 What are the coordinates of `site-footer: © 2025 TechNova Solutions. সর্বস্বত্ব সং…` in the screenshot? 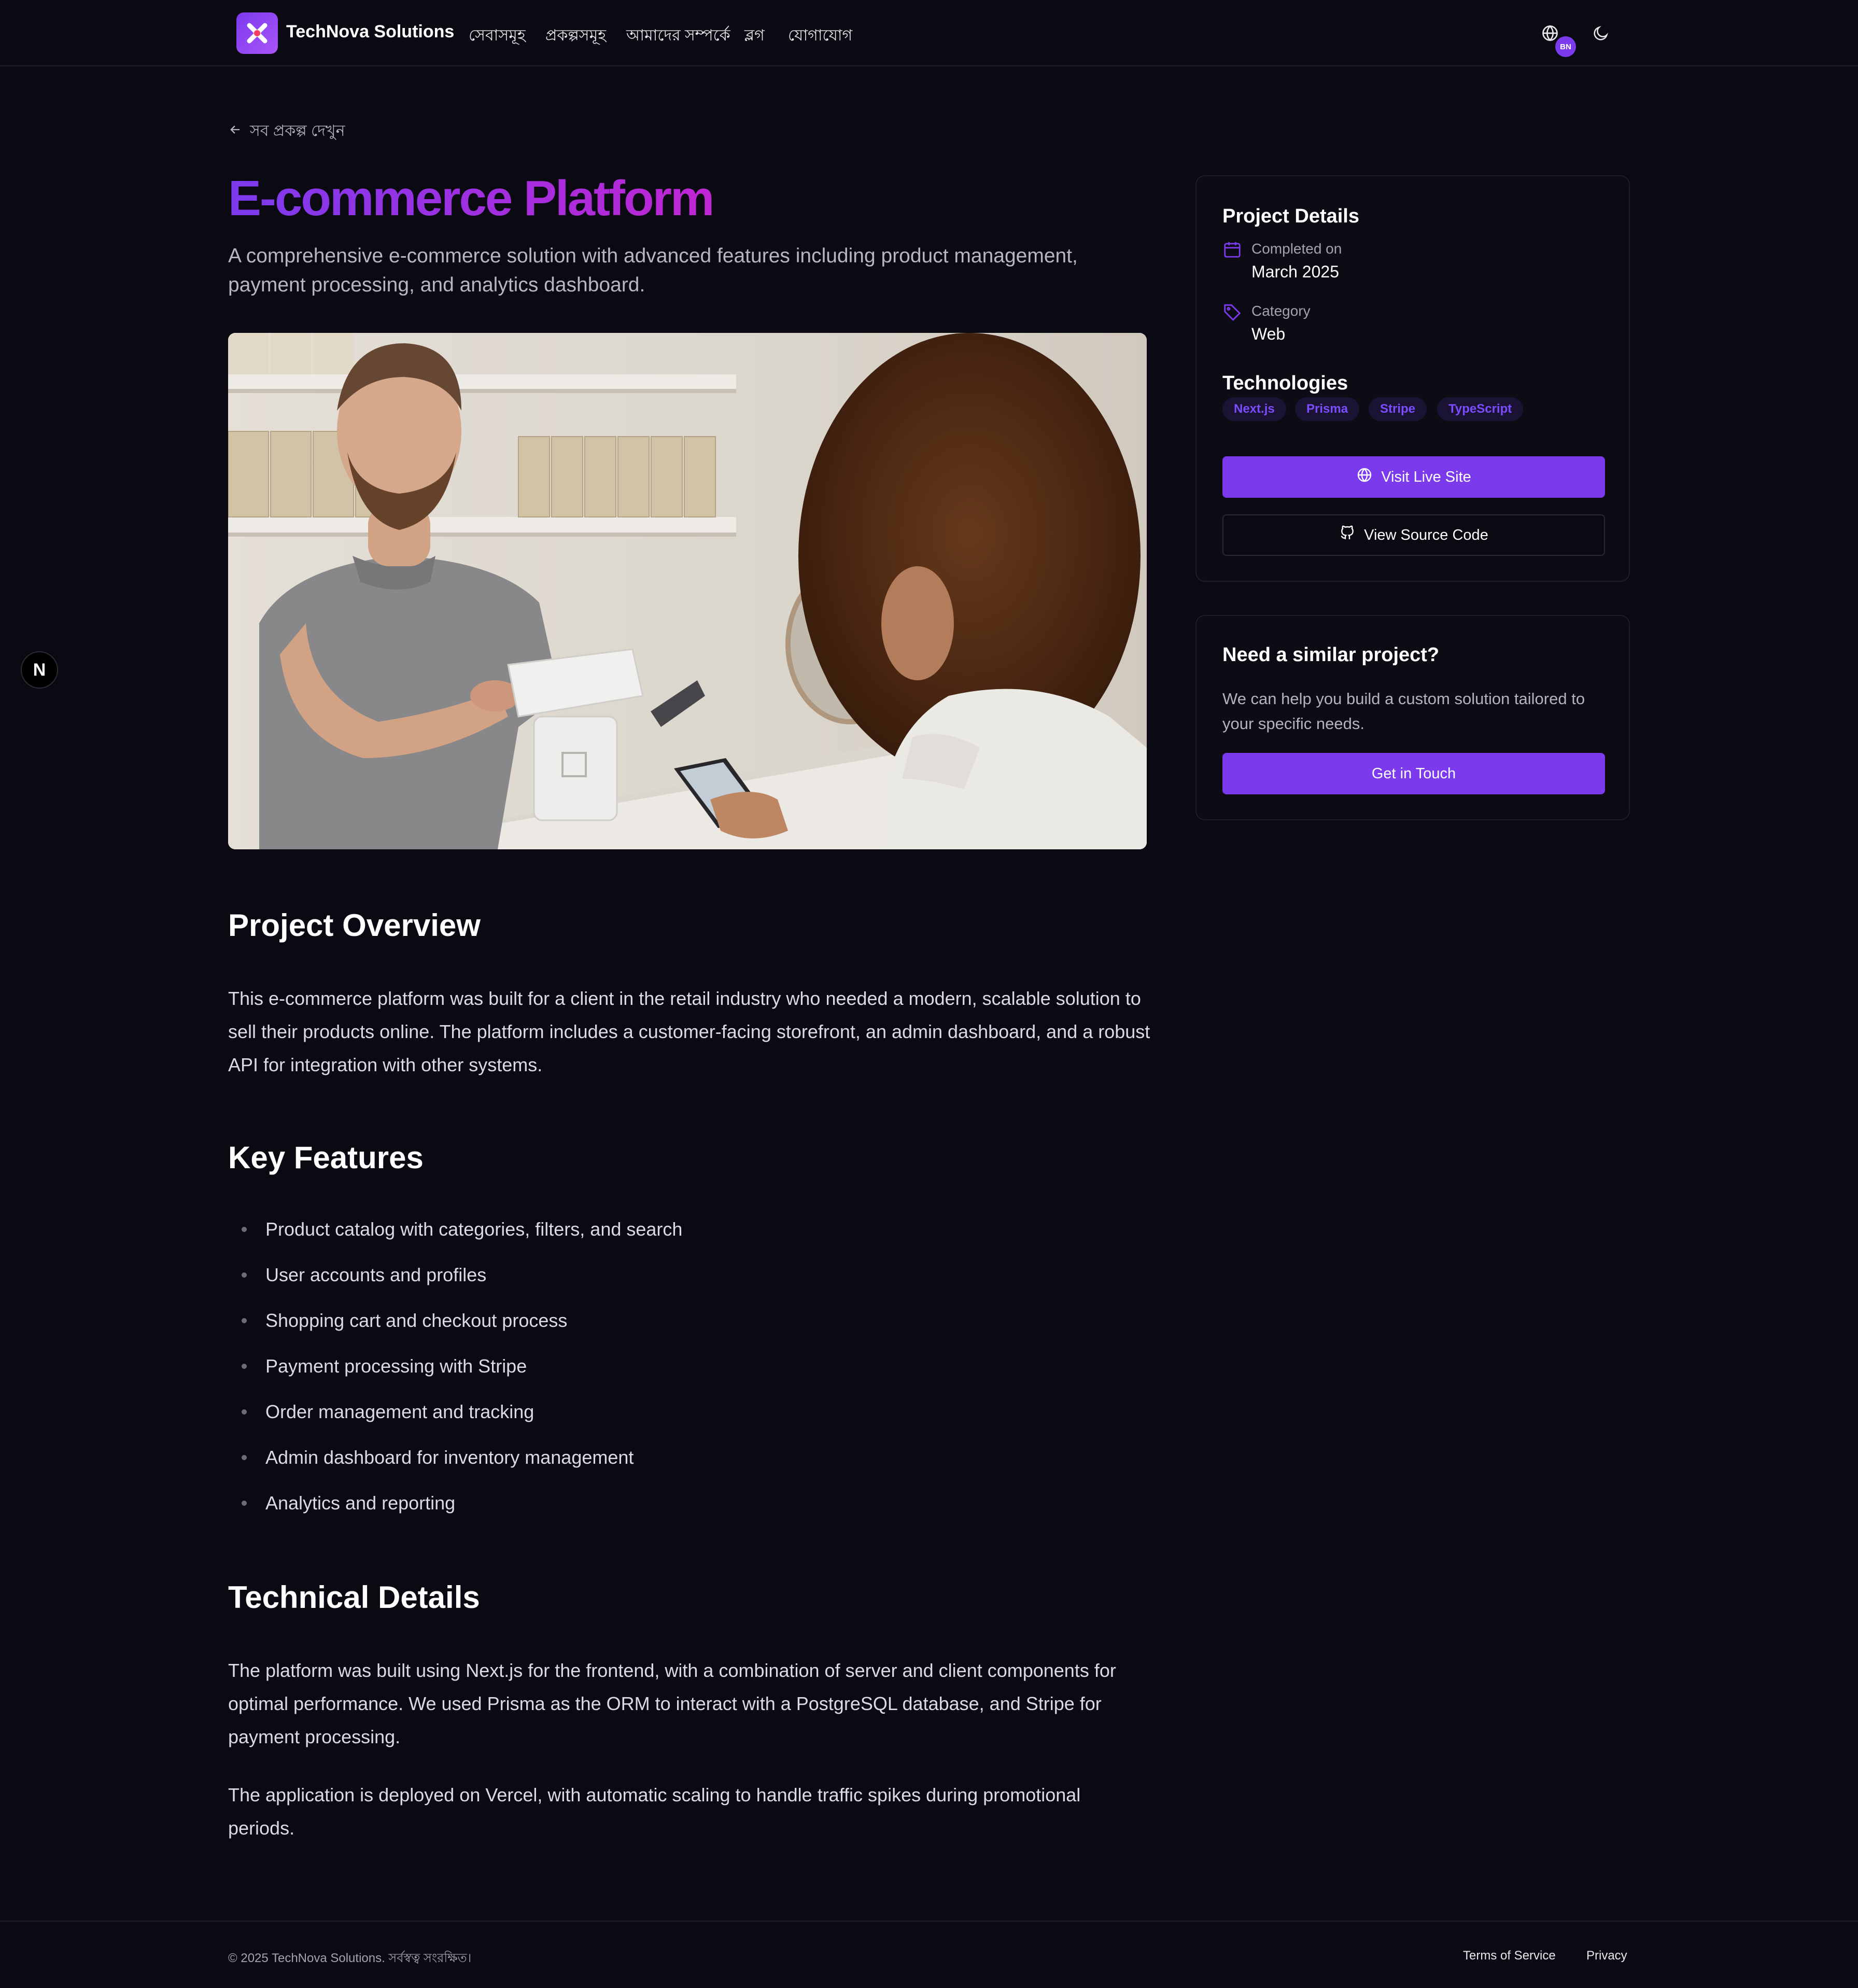 It's located at (929, 1954).